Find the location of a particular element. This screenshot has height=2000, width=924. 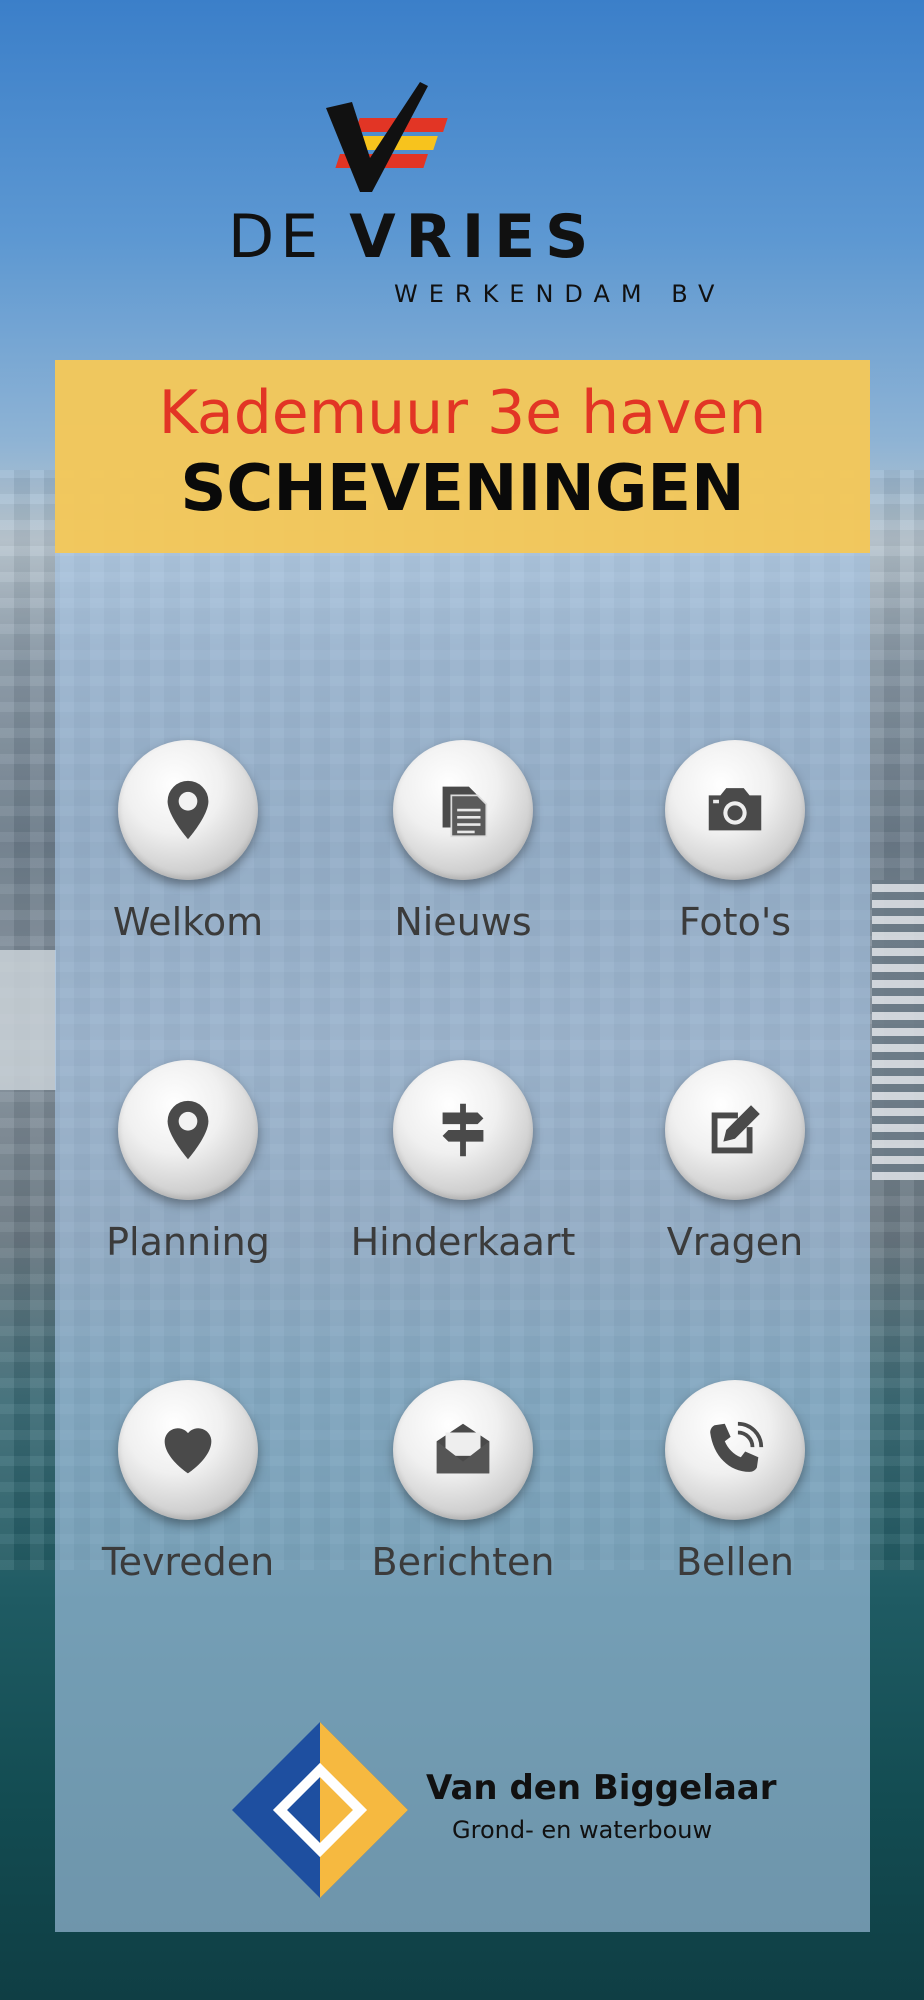

menu-item-tevreden: Tevreden is located at coordinates (188, 1482).